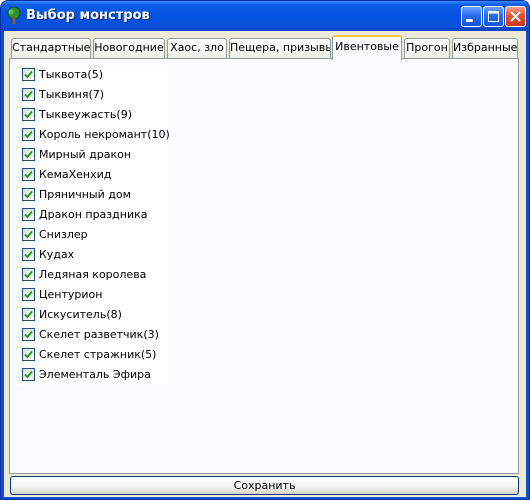 This screenshot has width=530, height=500. I want to click on tab-cave-summons: Пещера, призывы, so click(280, 48).